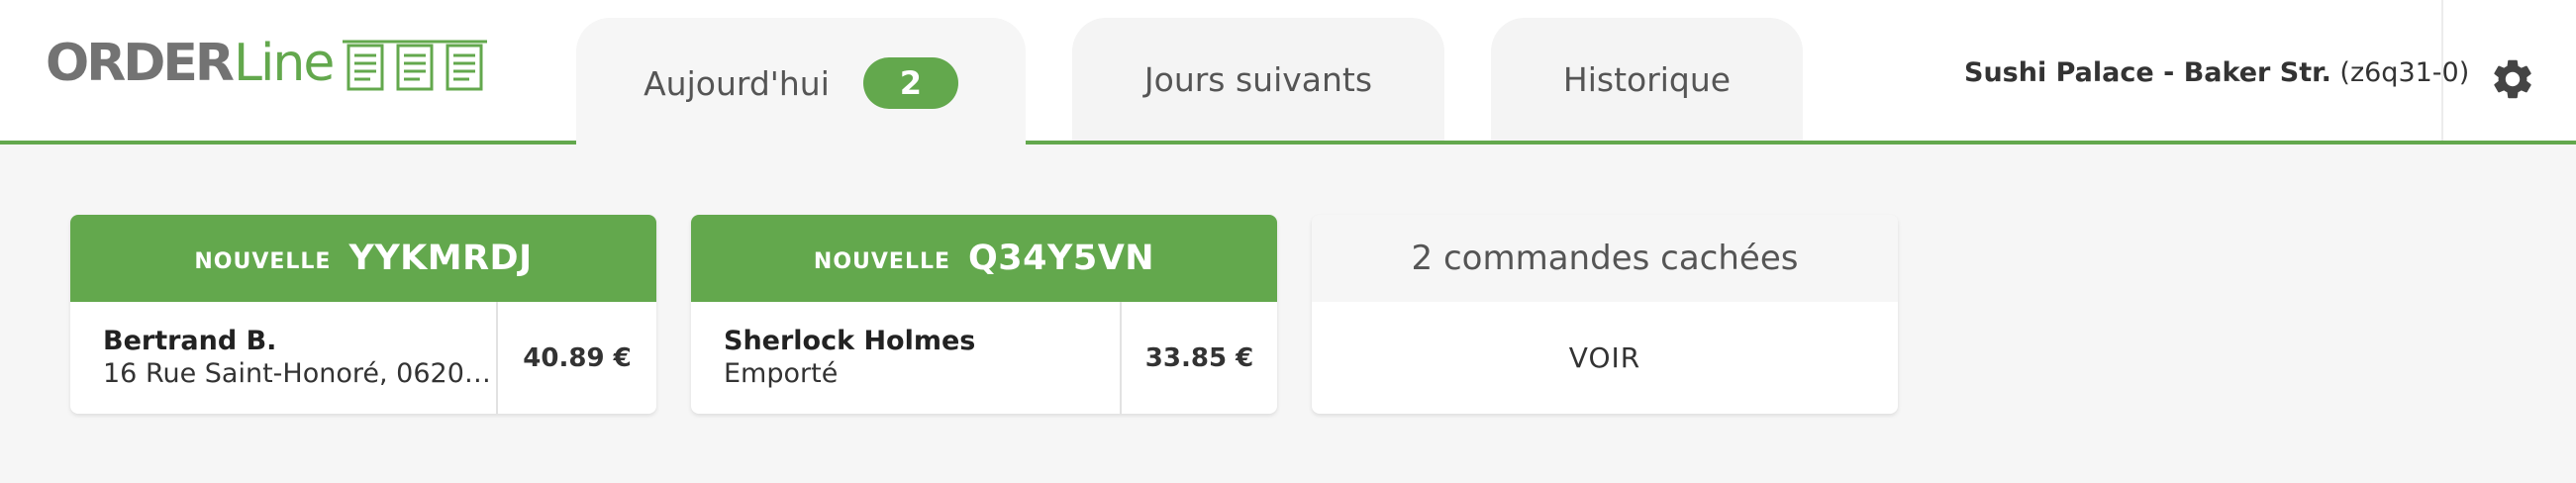 The width and height of the screenshot is (2576, 483). I want to click on customer-name: Bertrand B., so click(190, 341).